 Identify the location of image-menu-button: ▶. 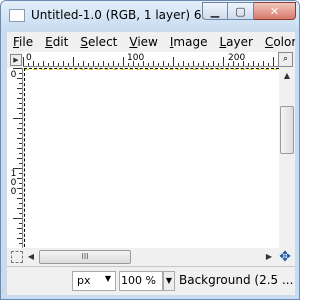
(16, 60).